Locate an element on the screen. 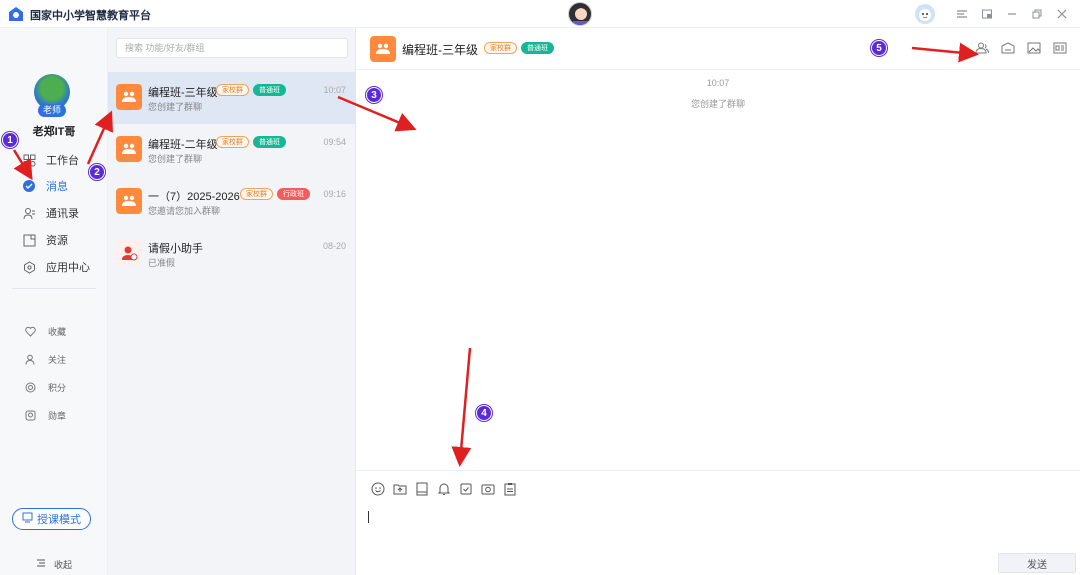 The image size is (1080, 575). nav-item-points: 积分 is located at coordinates (45, 387).